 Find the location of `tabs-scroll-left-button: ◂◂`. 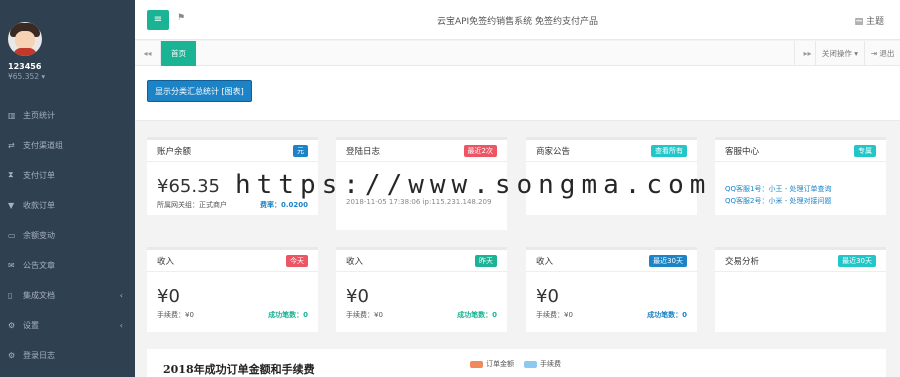

tabs-scroll-left-button: ◂◂ is located at coordinates (148, 53).